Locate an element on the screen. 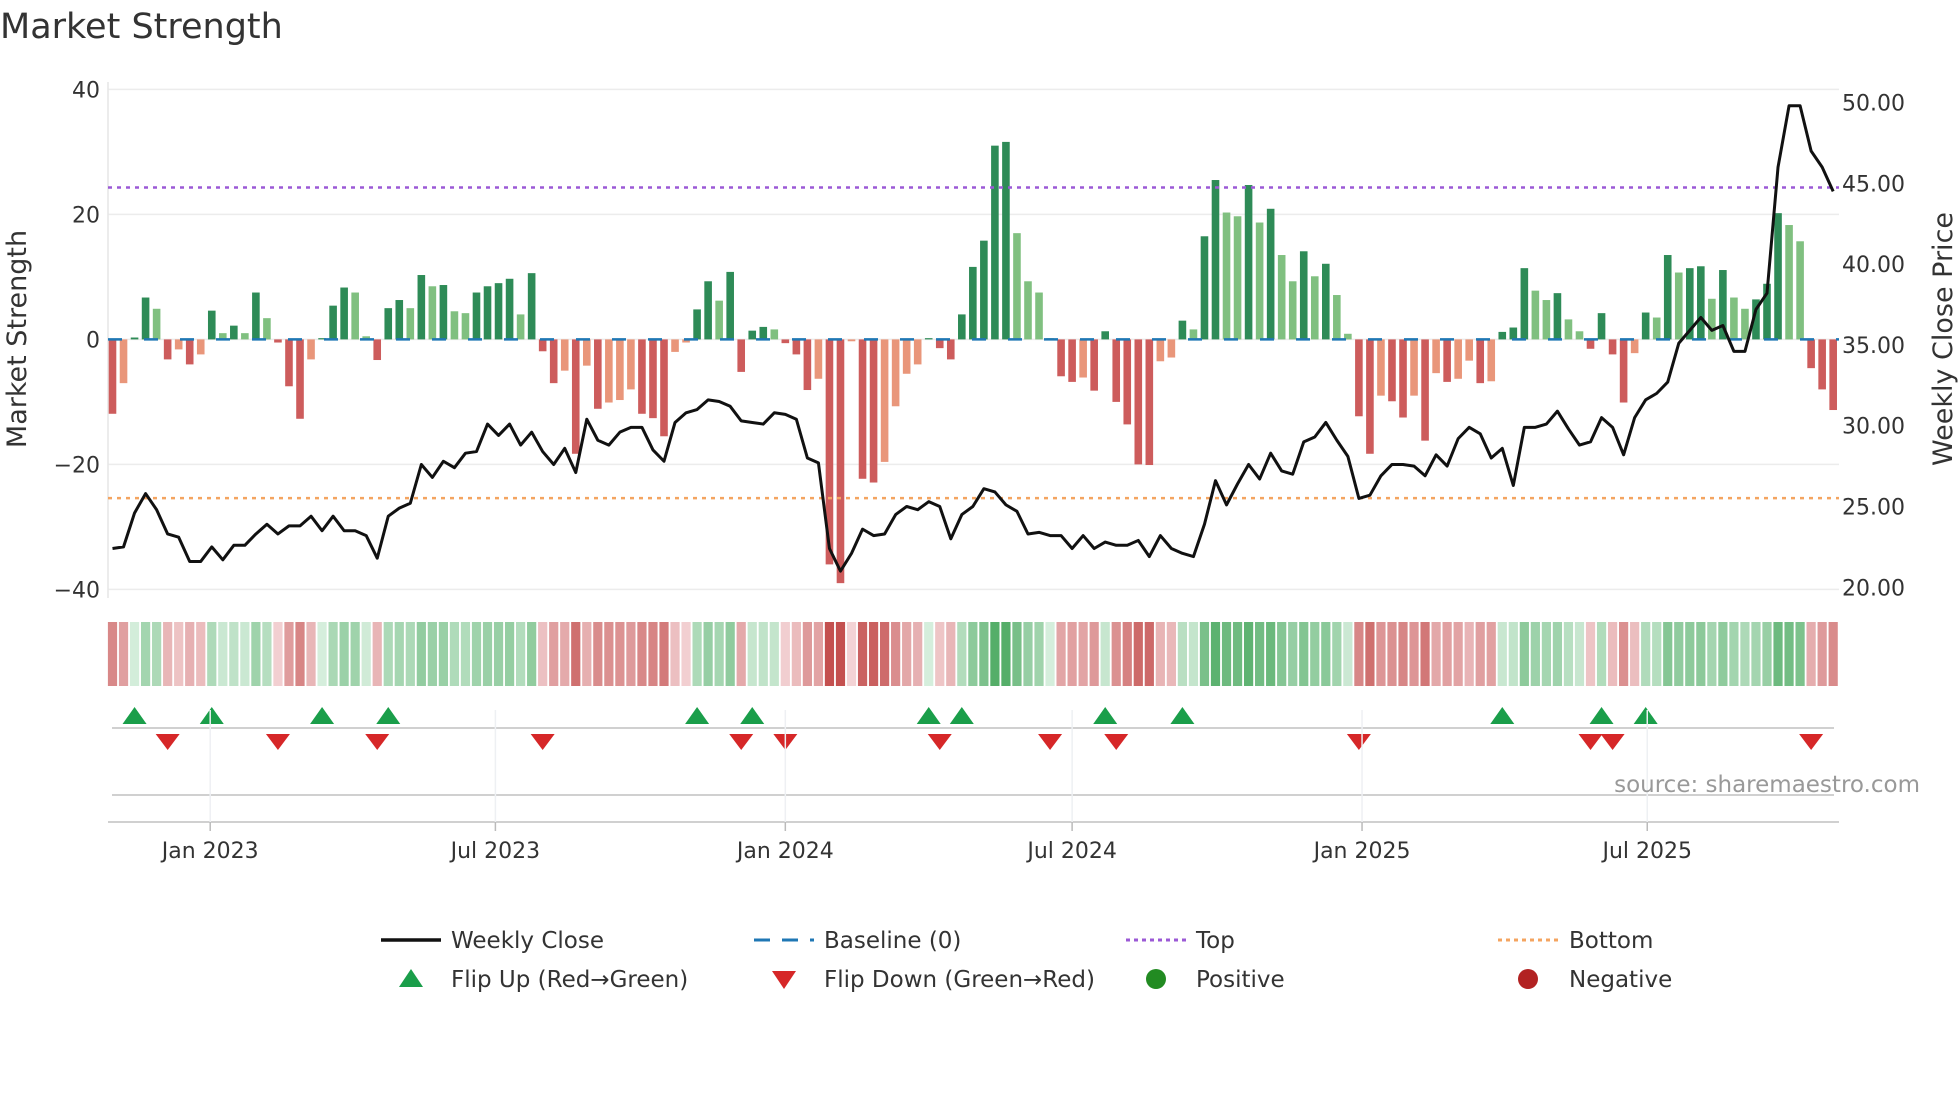 The height and width of the screenshot is (1102, 1960). y-tick-label: 20 is located at coordinates (86, 215).